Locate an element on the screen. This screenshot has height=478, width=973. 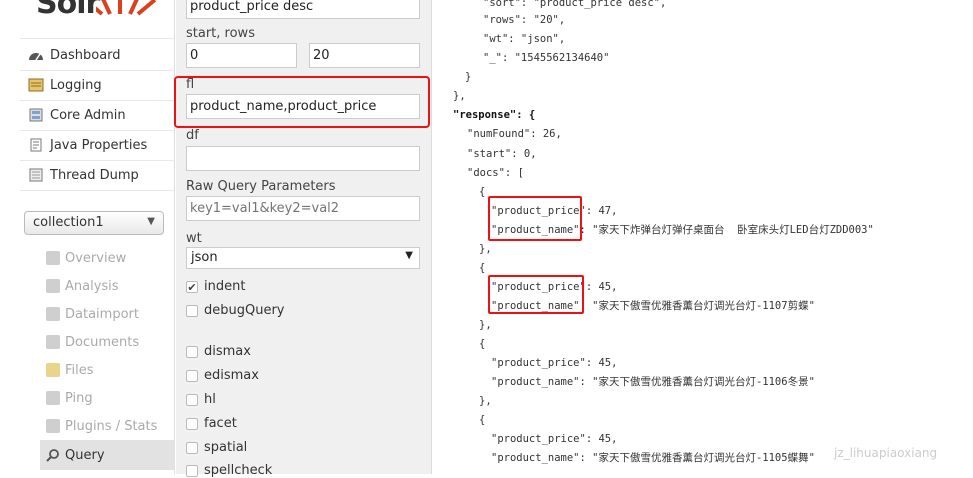
subnav-ping: Ping is located at coordinates (107, 398).